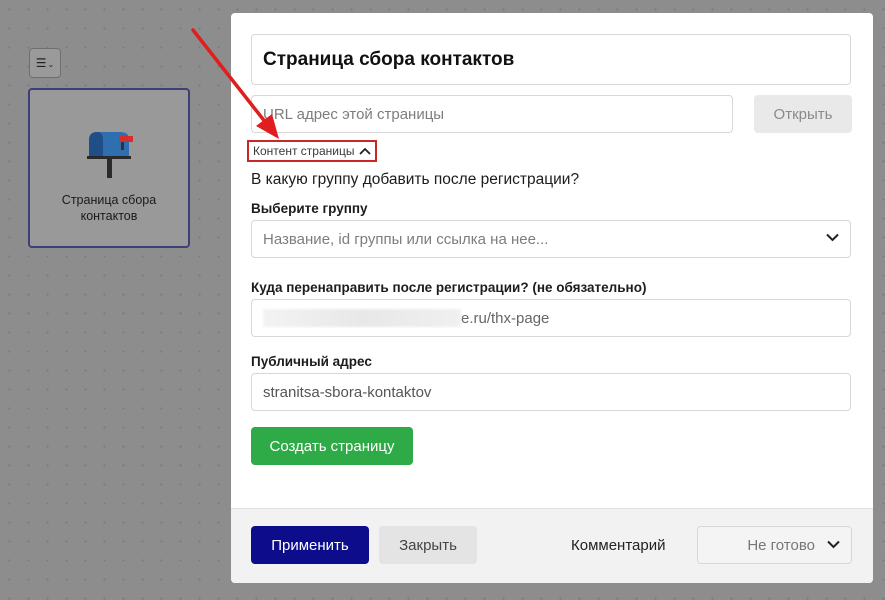 The height and width of the screenshot is (600, 885). I want to click on canvas-menu-button: ☰ ⌄, so click(45, 63).